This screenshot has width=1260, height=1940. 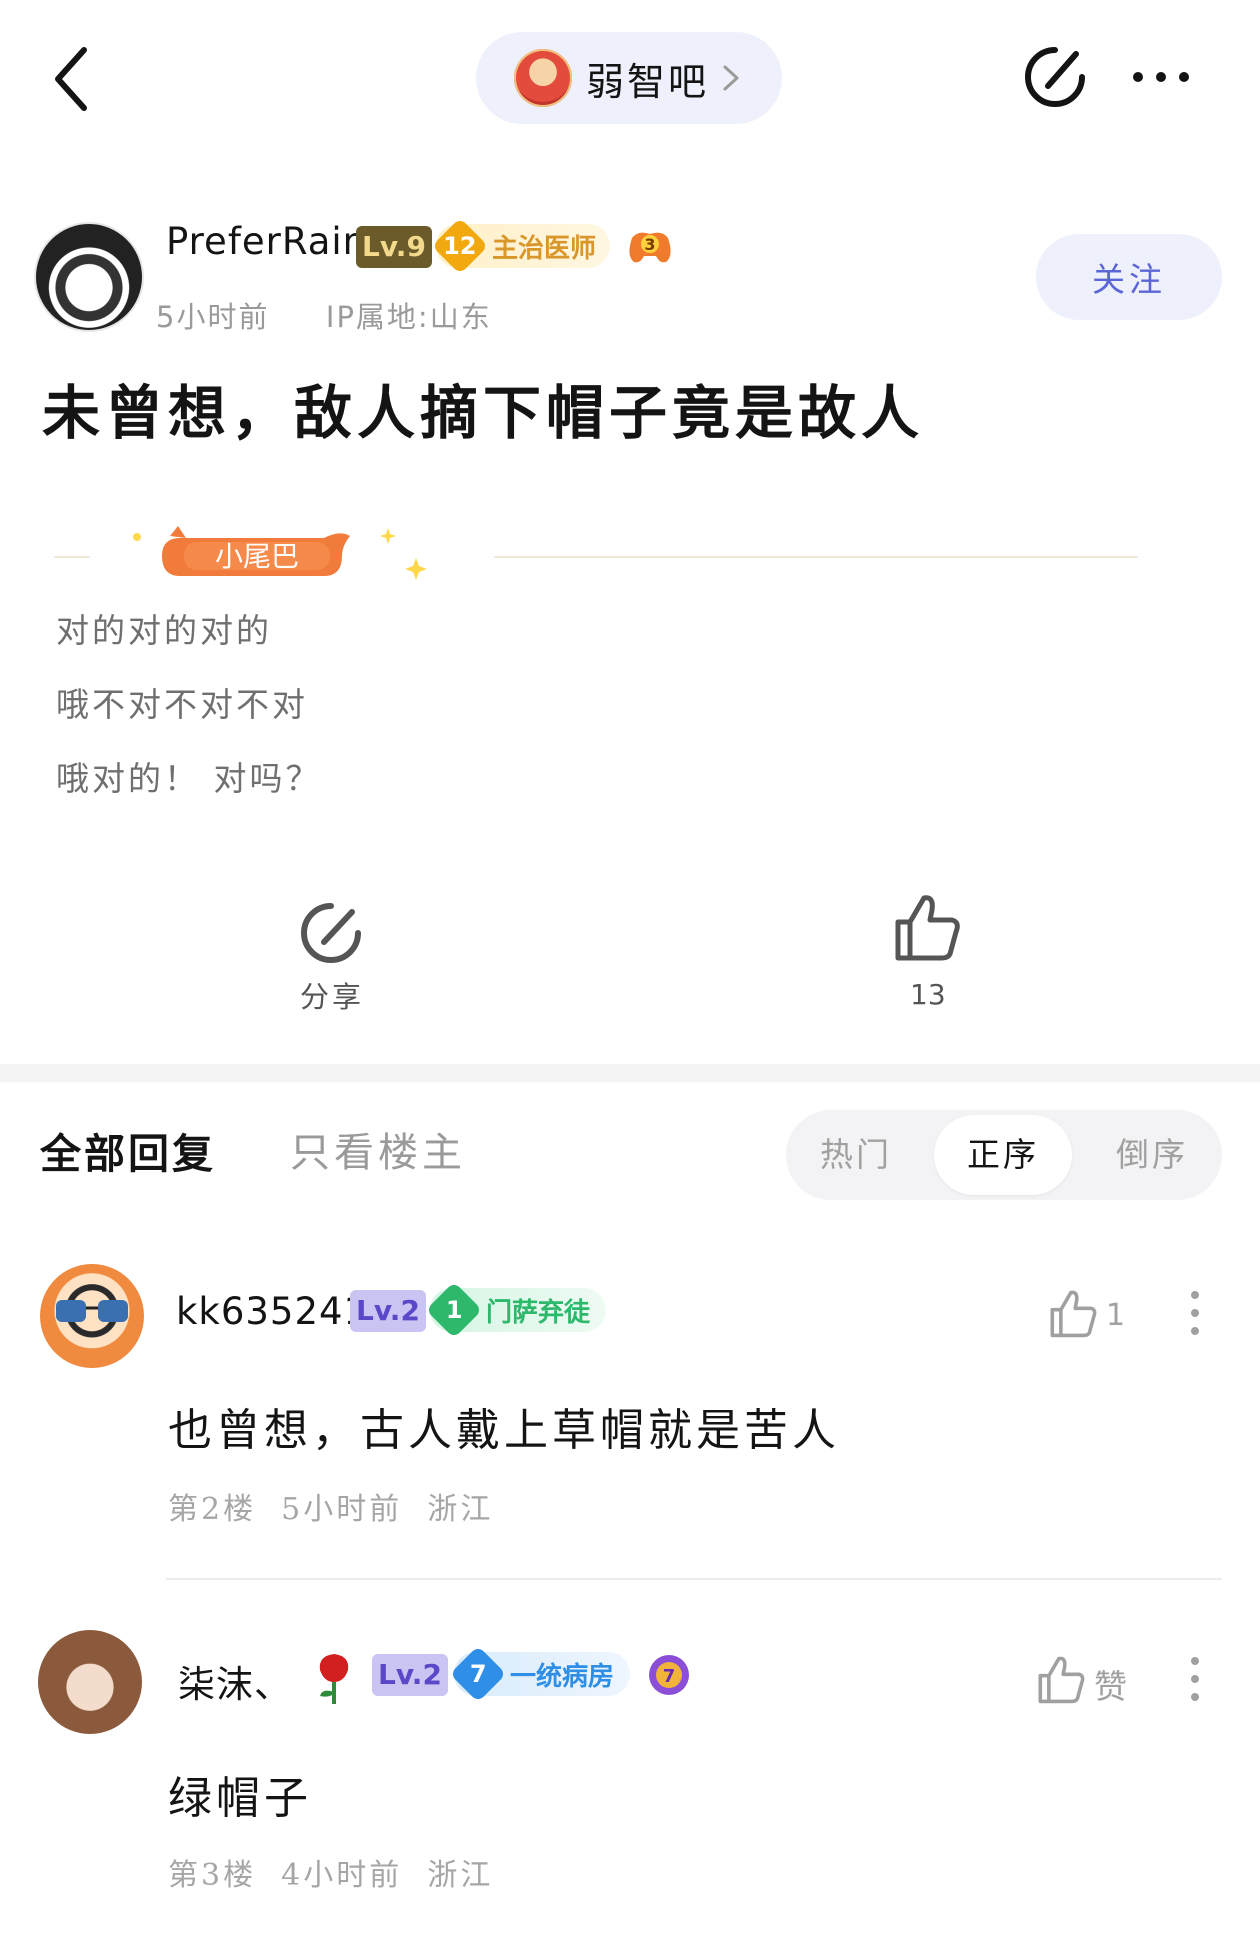 What do you see at coordinates (189, 778) in the screenshot?
I see `tail-line-3: 哦对的！ 对吗？` at bounding box center [189, 778].